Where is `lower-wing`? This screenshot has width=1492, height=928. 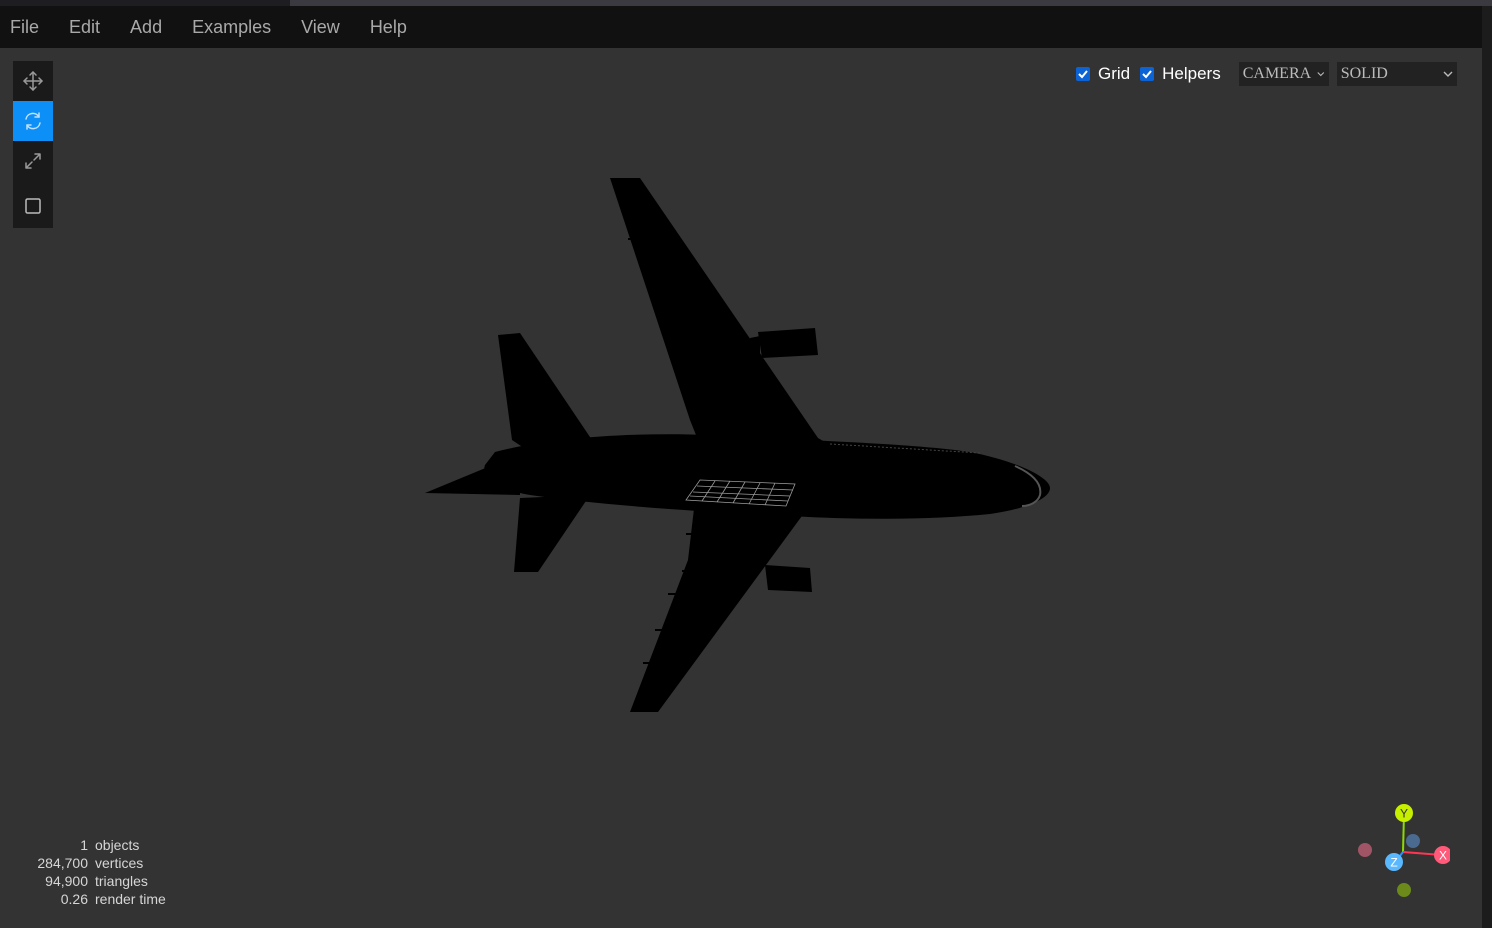
lower-wing is located at coordinates (720, 606).